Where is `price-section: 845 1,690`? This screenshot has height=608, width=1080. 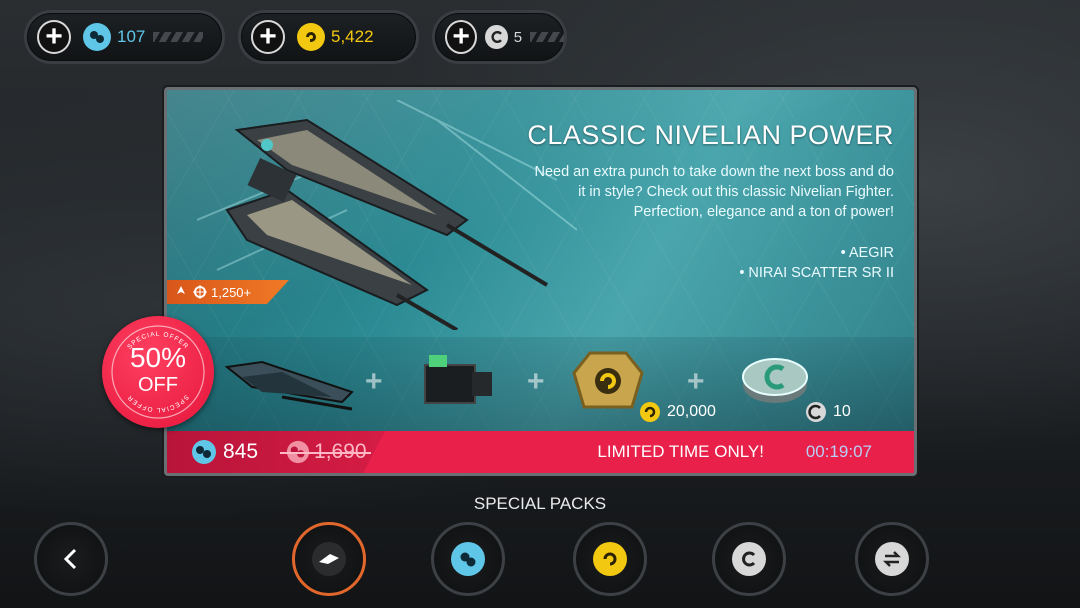 price-section: 845 1,690 is located at coordinates (276, 452).